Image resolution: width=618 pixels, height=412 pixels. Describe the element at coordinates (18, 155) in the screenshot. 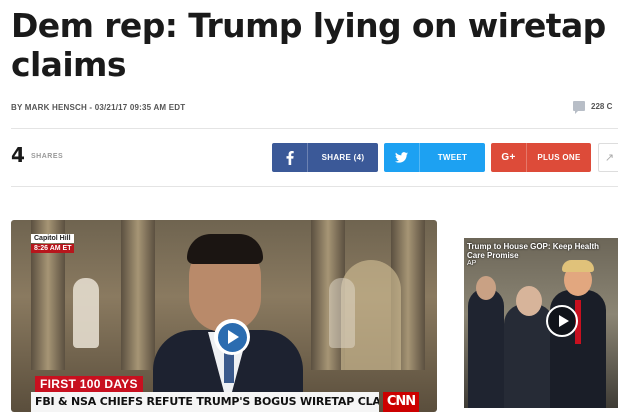

I see `share-count: 4` at that location.